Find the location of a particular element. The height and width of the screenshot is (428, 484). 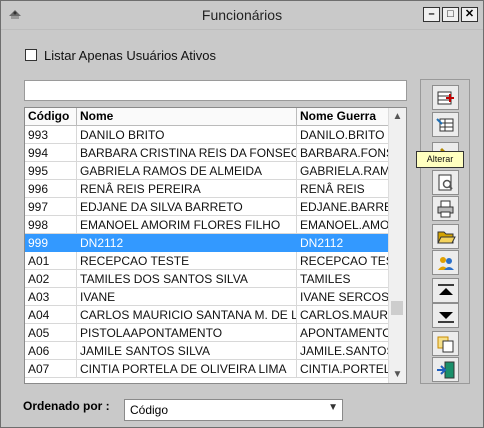

order-by-value: Código is located at coordinates (149, 410).